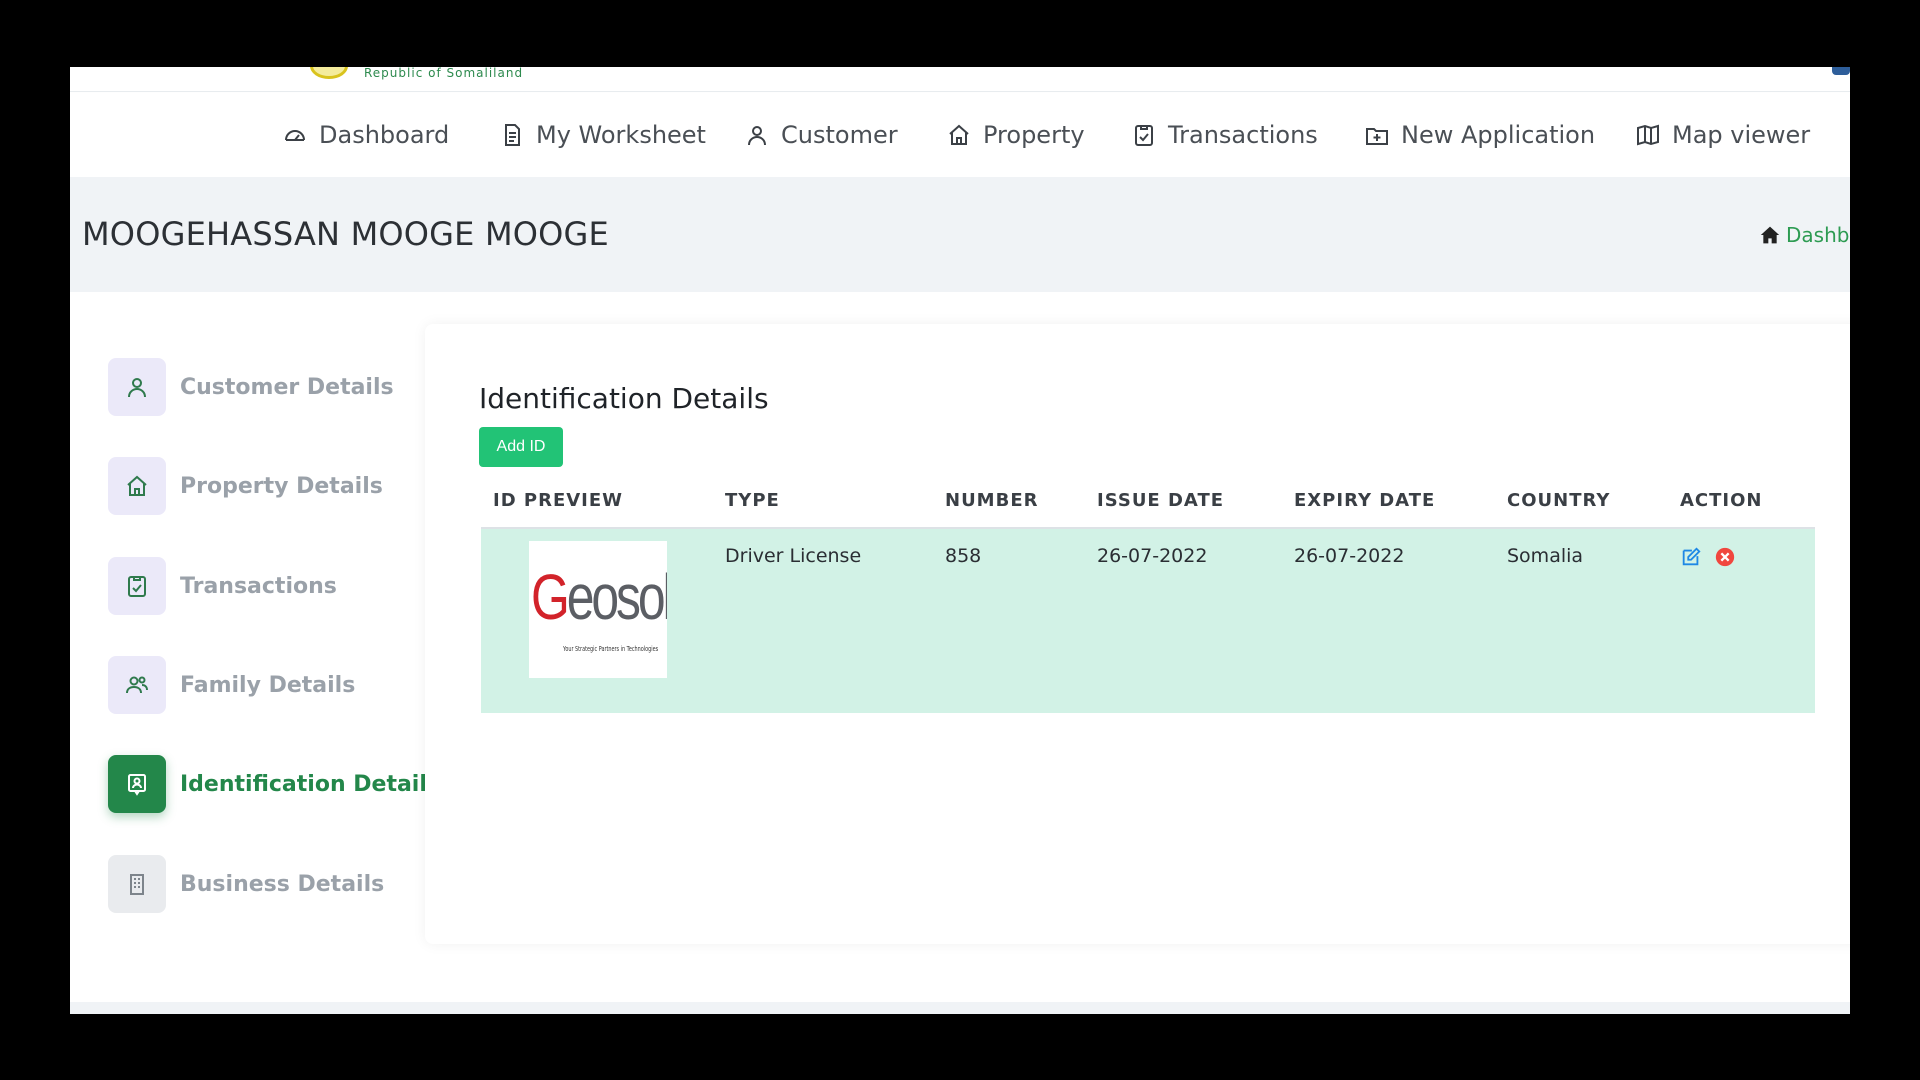  I want to click on logo-subtitle: Republic of Somaliland, so click(444, 73).